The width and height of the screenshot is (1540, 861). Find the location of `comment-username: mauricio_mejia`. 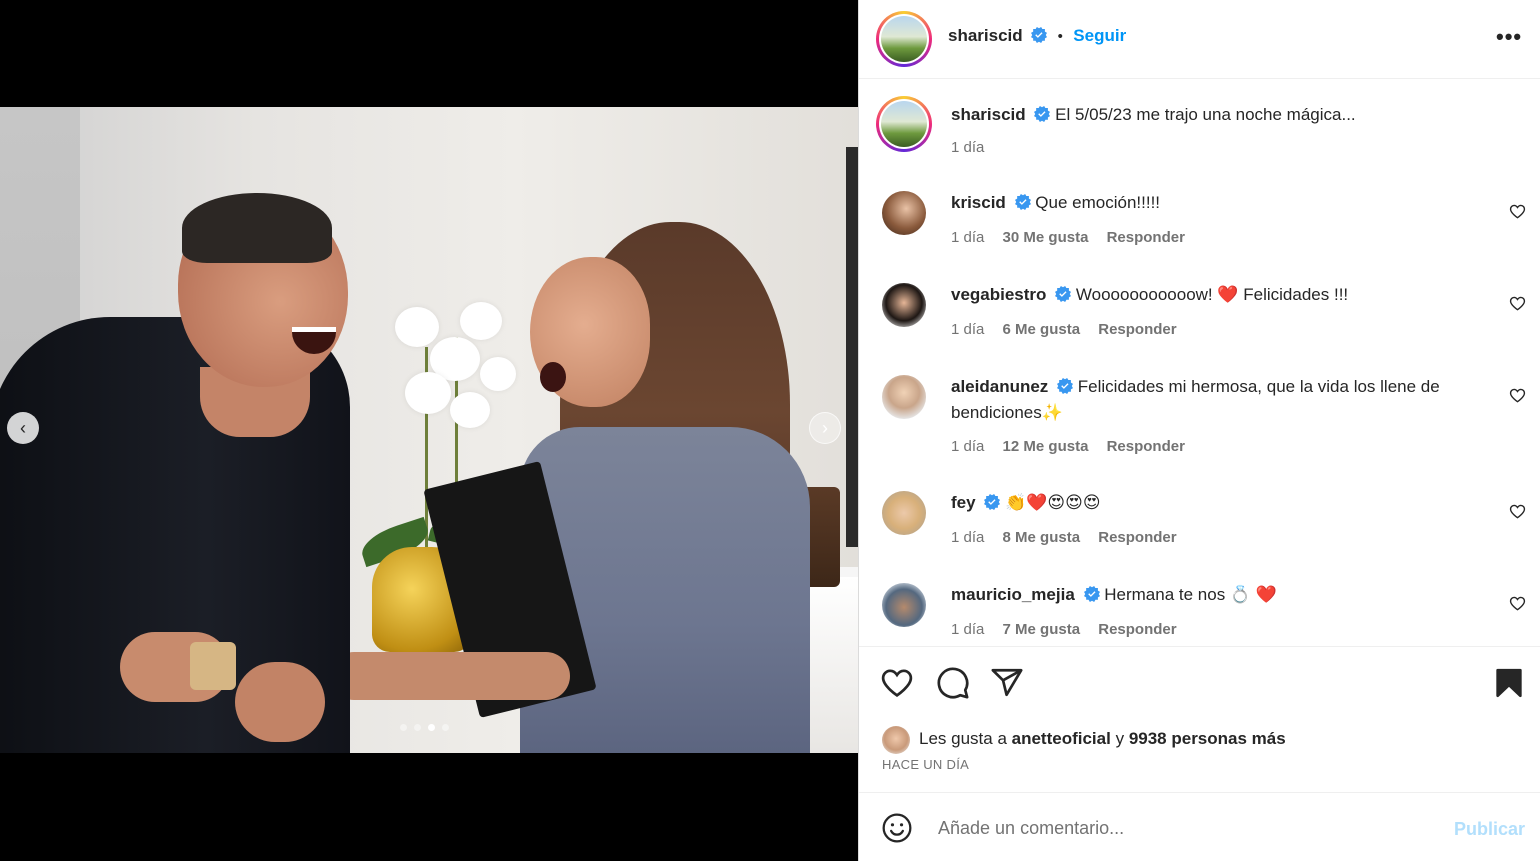

comment-username: mauricio_mejia is located at coordinates (1013, 594).